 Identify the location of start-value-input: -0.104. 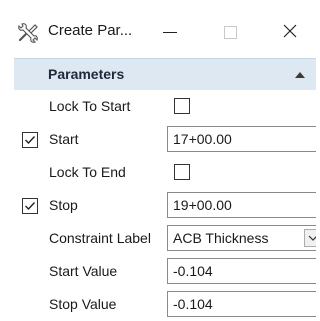
(241, 271).